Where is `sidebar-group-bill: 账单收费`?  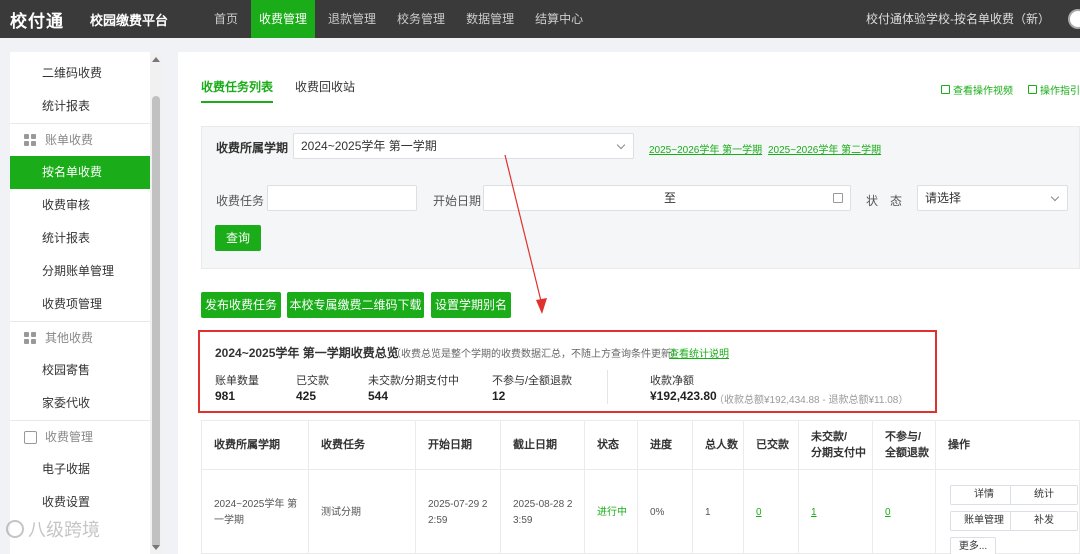
sidebar-group-bill: 账单收费 is located at coordinates (80, 139).